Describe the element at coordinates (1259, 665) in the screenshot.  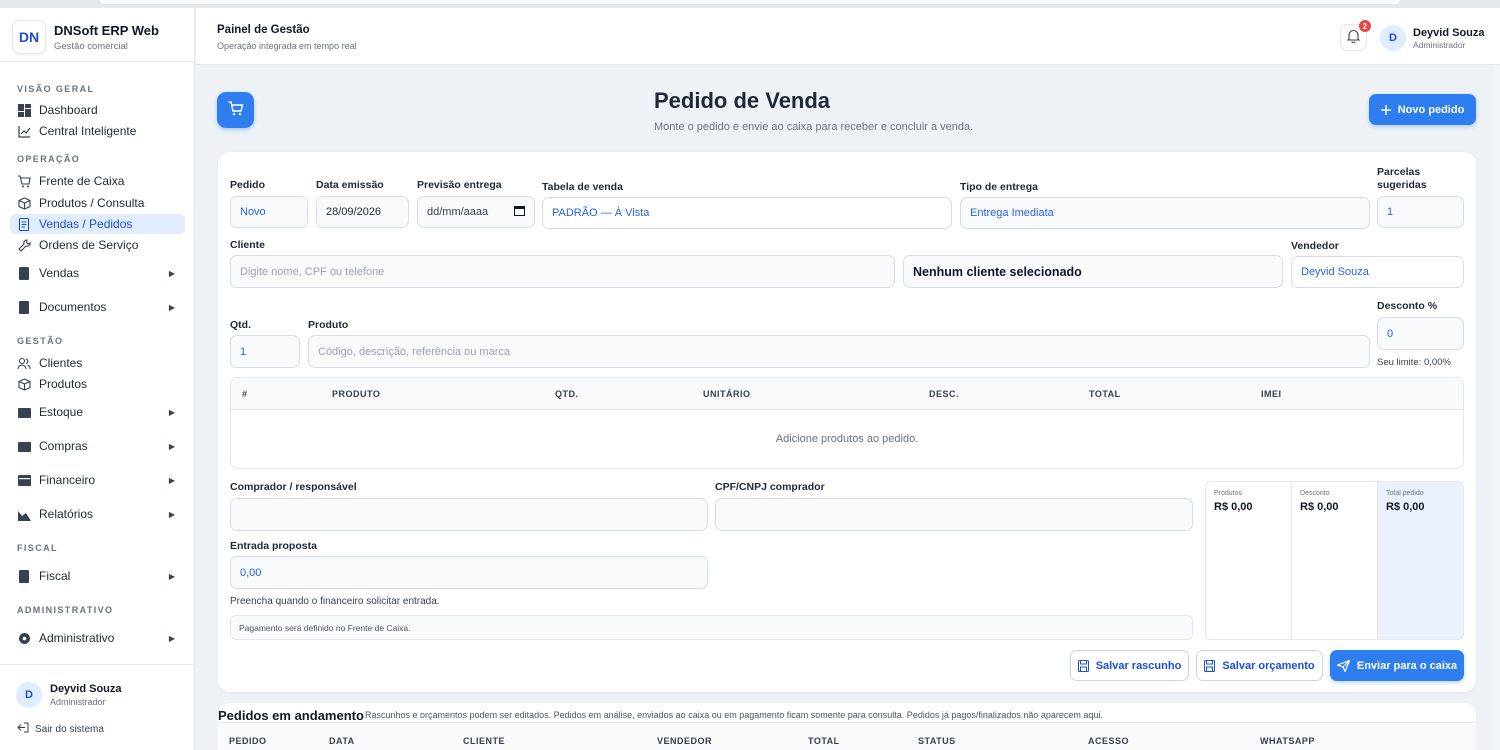
I see `save-quote-button: Salvar orçamento` at that location.